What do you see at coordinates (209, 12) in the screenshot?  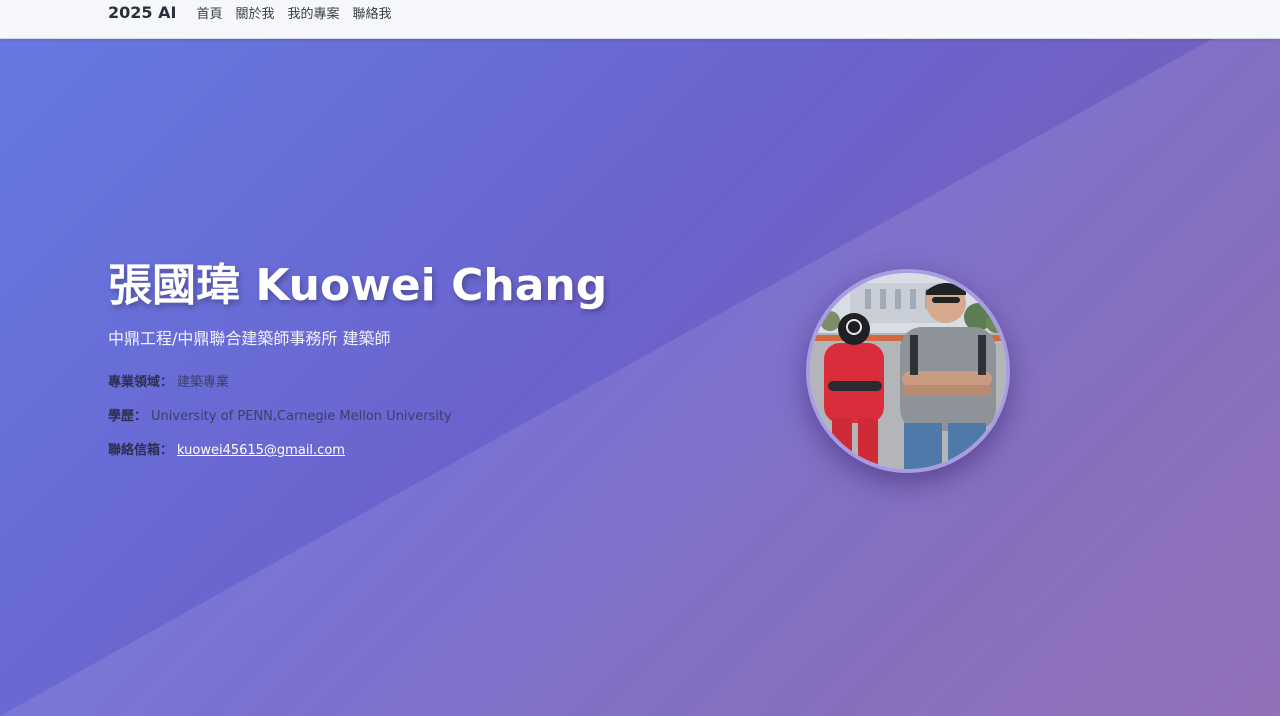 I see `nav-link-home: 首頁` at bounding box center [209, 12].